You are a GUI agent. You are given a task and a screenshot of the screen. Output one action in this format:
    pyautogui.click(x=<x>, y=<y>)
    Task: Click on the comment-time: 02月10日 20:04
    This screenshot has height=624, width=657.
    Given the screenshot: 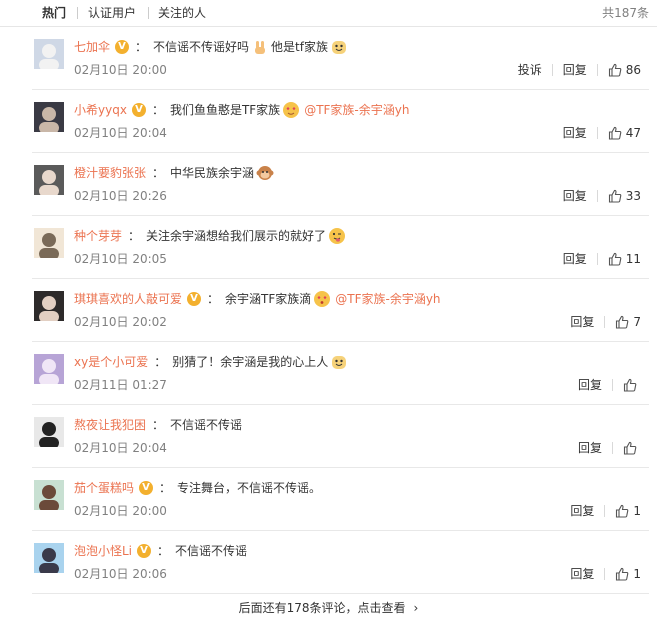 What is the action you would take?
    pyautogui.click(x=120, y=448)
    